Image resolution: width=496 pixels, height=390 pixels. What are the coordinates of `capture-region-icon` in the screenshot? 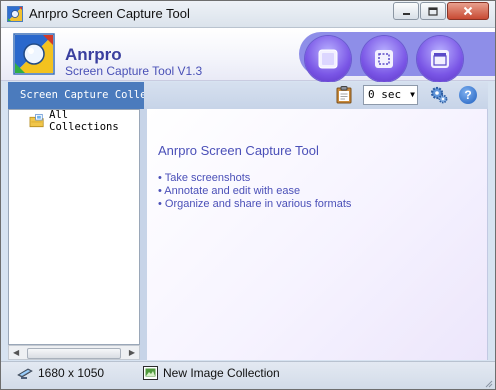 It's located at (384, 59).